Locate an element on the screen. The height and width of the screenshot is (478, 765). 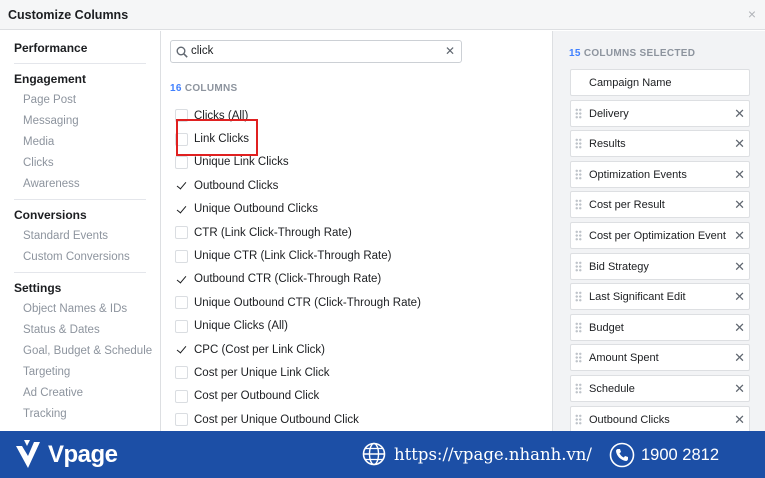
selected-column-label: Results is located at coordinates (607, 144).